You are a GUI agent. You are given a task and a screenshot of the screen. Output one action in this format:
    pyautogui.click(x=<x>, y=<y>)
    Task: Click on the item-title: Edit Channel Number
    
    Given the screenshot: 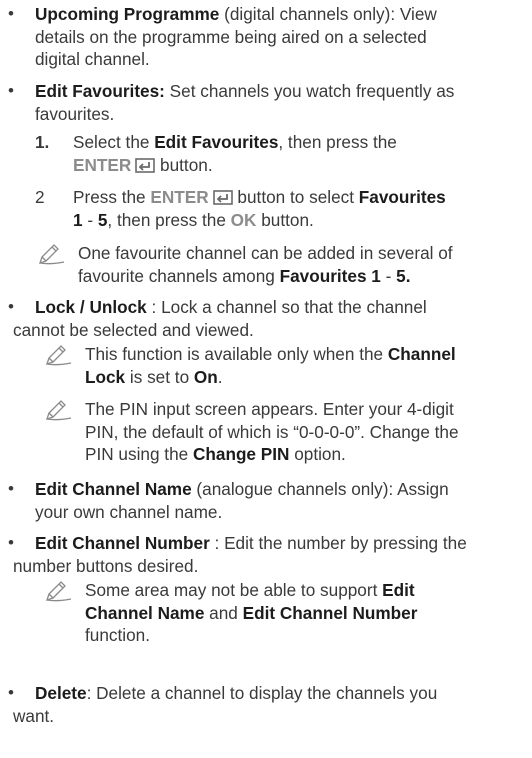 What is the action you would take?
    pyautogui.click(x=122, y=543)
    